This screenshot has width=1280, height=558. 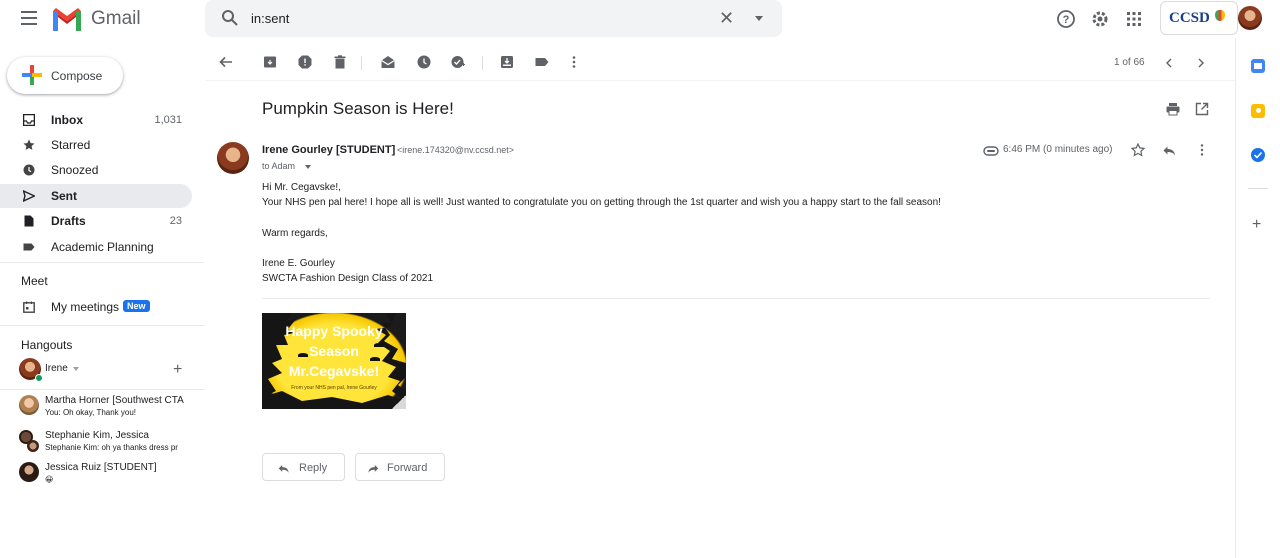 What do you see at coordinates (334, 331) in the screenshot?
I see `attachment-text-line: Happy Spooky` at bounding box center [334, 331].